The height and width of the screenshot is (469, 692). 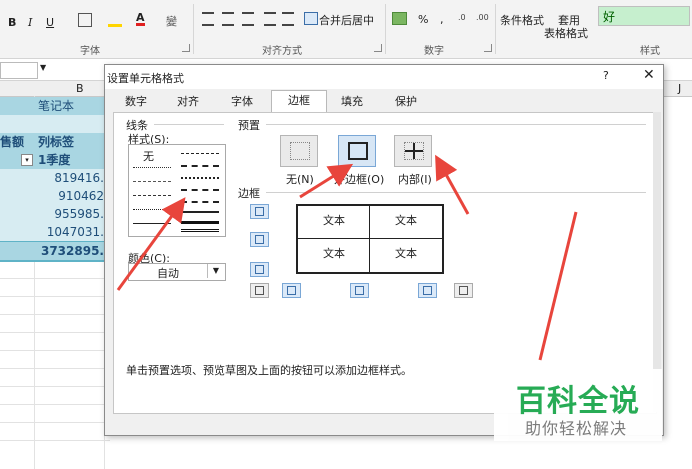 I want to click on arrow-to-line-style, so click(x=151, y=244).